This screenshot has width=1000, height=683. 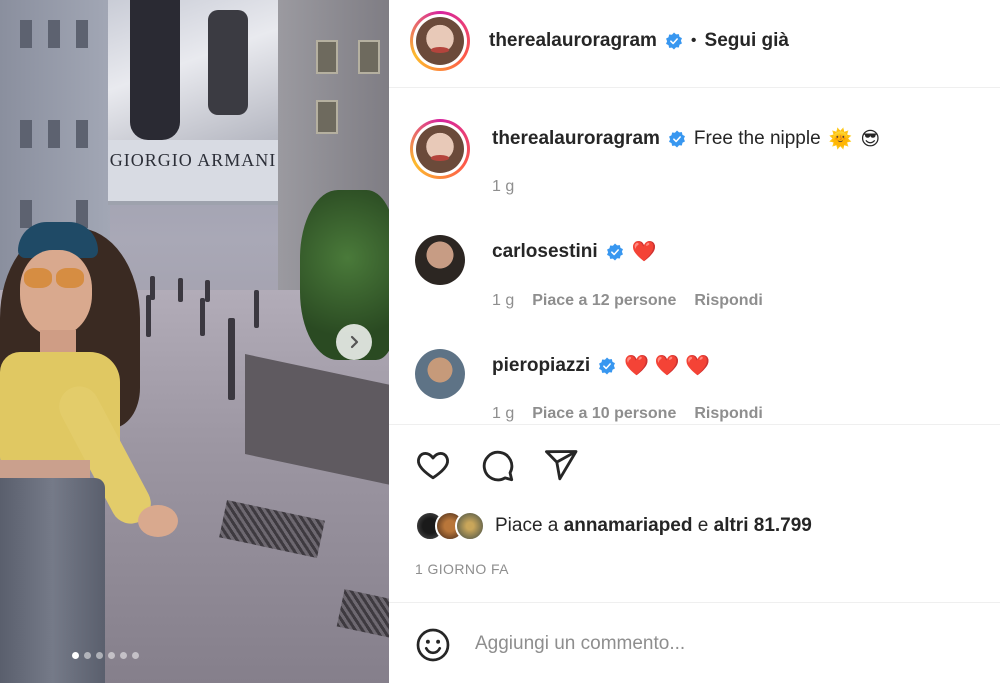 I want to click on likes-prefix: Piace a, so click(x=527, y=525).